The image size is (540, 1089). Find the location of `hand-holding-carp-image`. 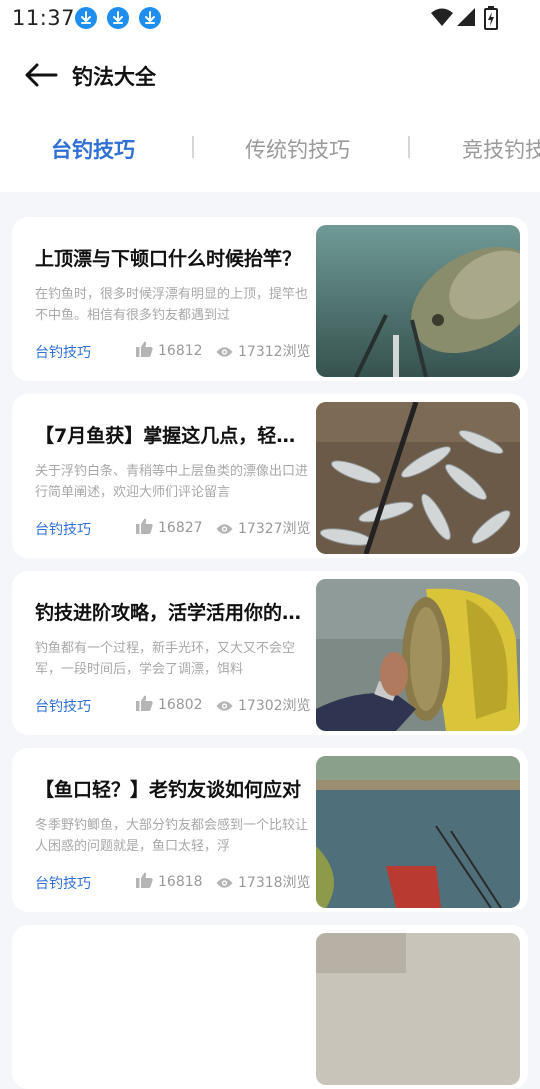

hand-holding-carp-image is located at coordinates (418, 655).